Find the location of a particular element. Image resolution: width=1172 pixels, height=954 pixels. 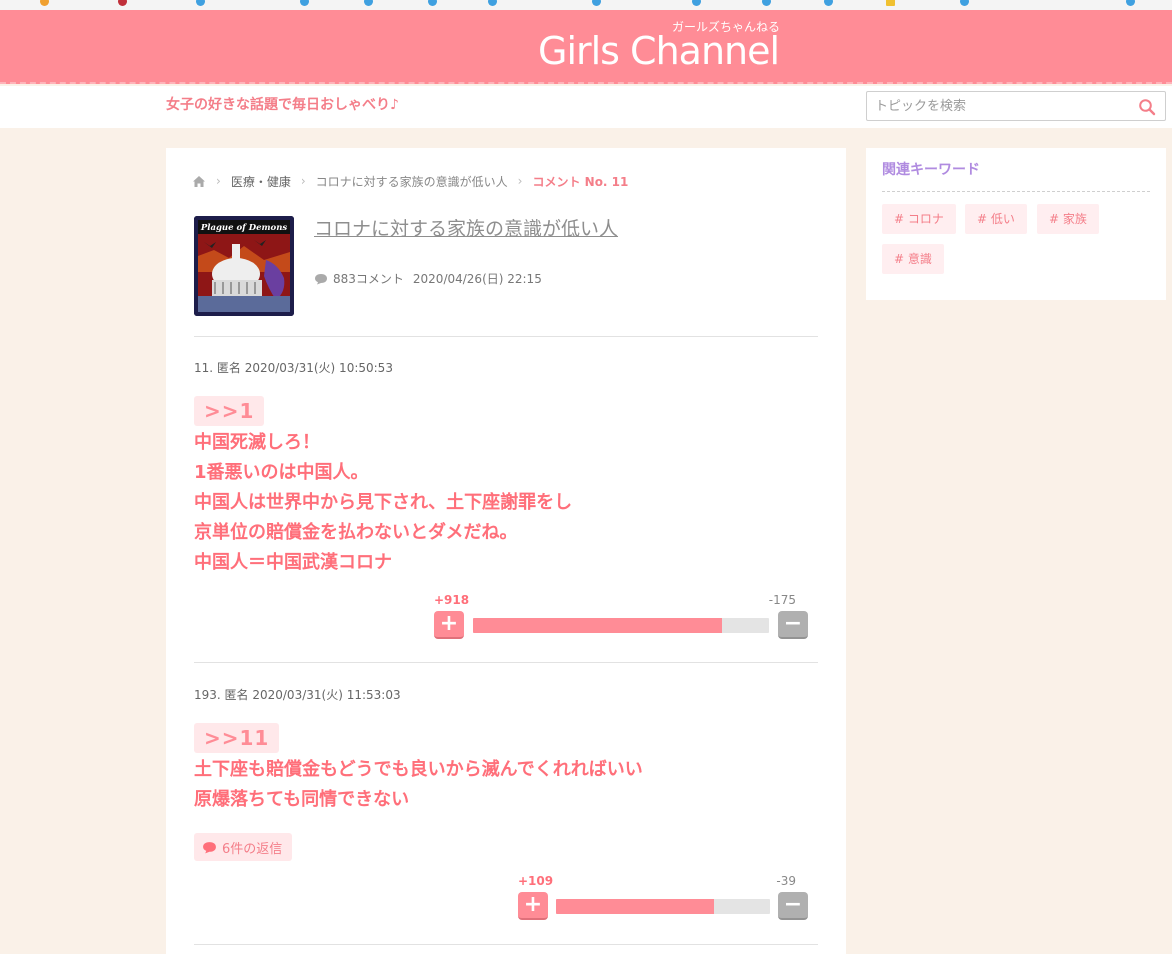

comment-header: 11. 匿名 2020/03/31(火) 10:50:53 is located at coordinates (293, 368).